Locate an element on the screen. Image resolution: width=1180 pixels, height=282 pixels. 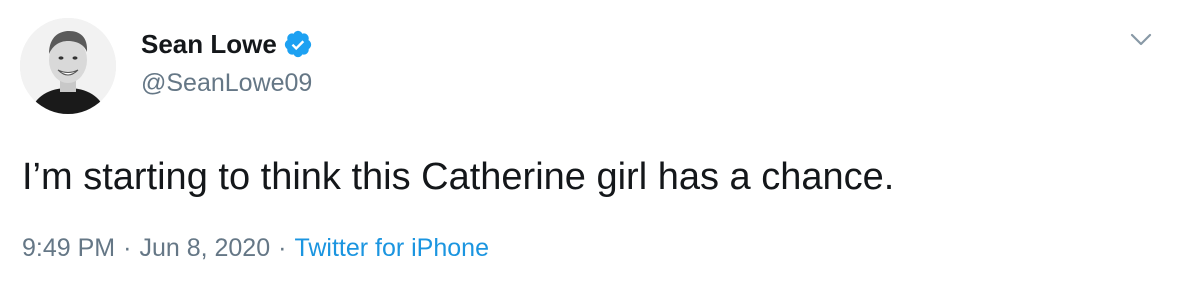
tweet-date: Jun 8, 2020 is located at coordinates (204, 248).